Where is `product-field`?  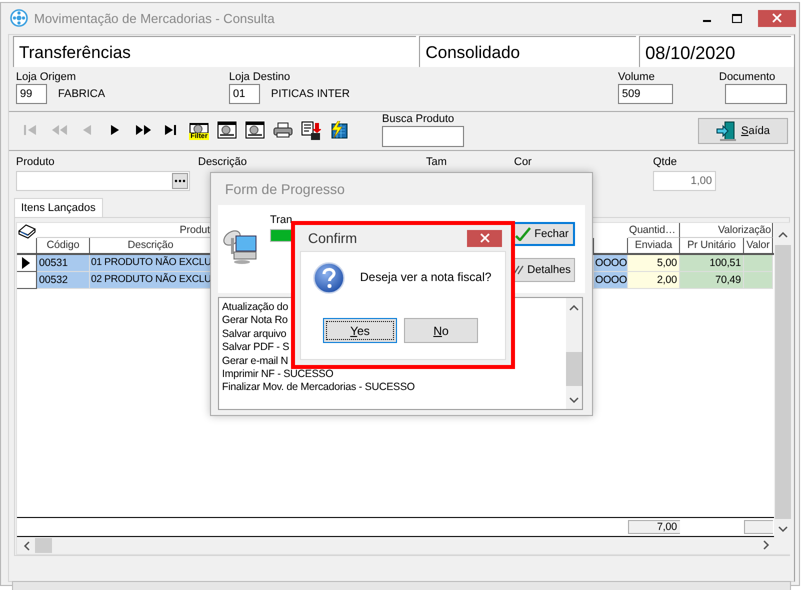
product-field is located at coordinates (103, 180).